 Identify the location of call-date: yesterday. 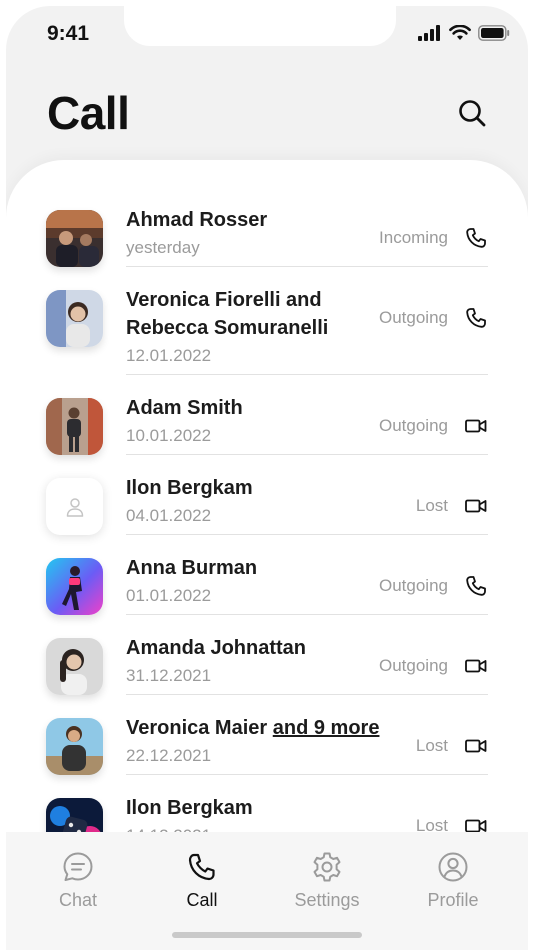
(163, 247).